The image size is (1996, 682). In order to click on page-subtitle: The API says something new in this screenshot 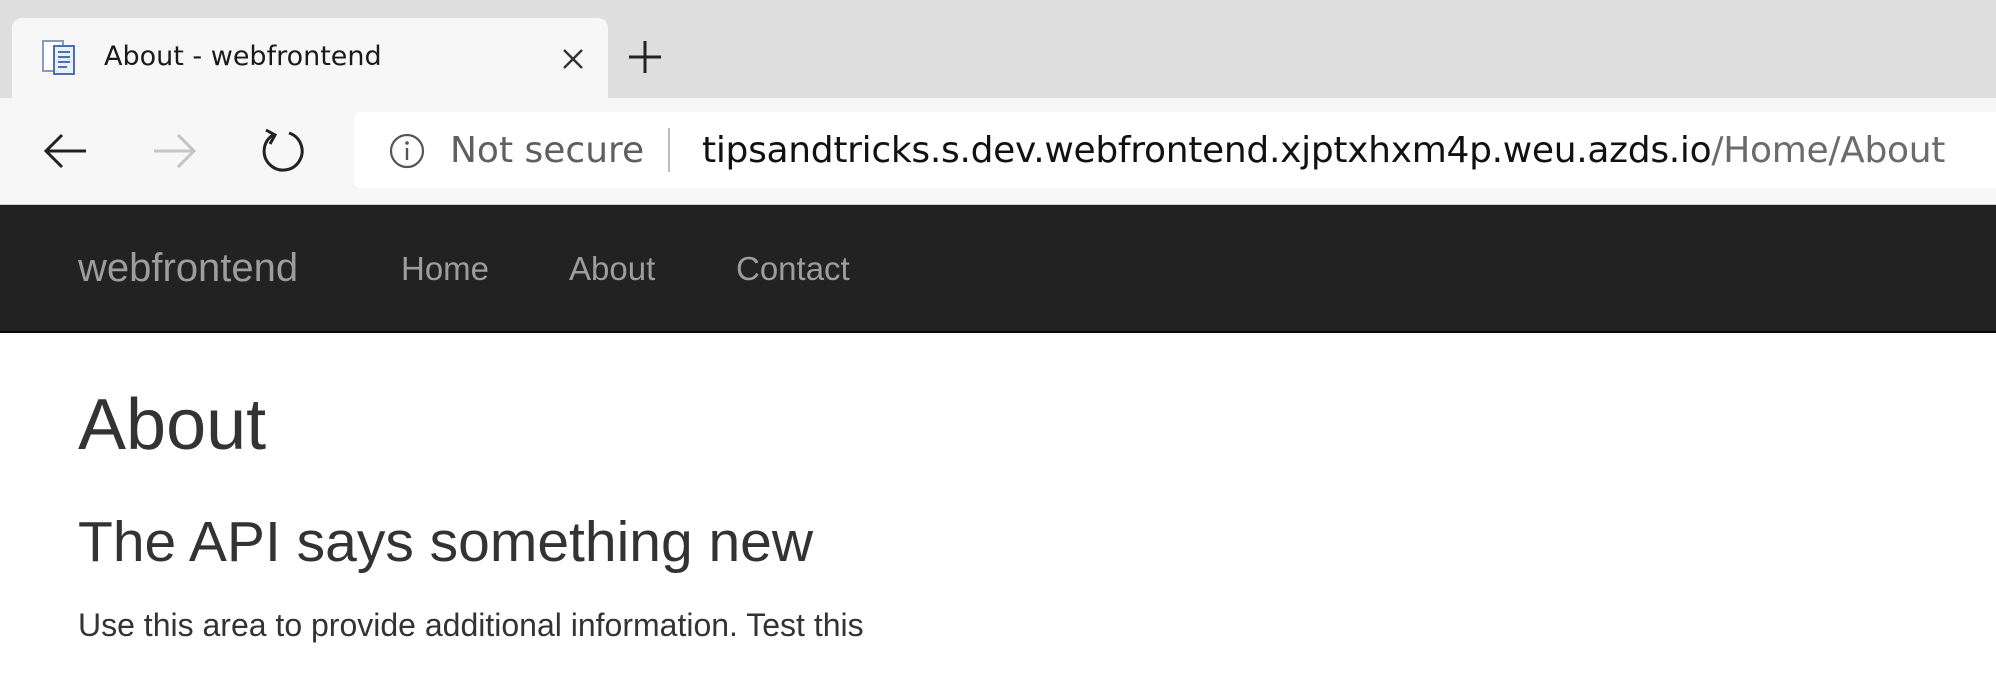, I will do `click(446, 542)`.